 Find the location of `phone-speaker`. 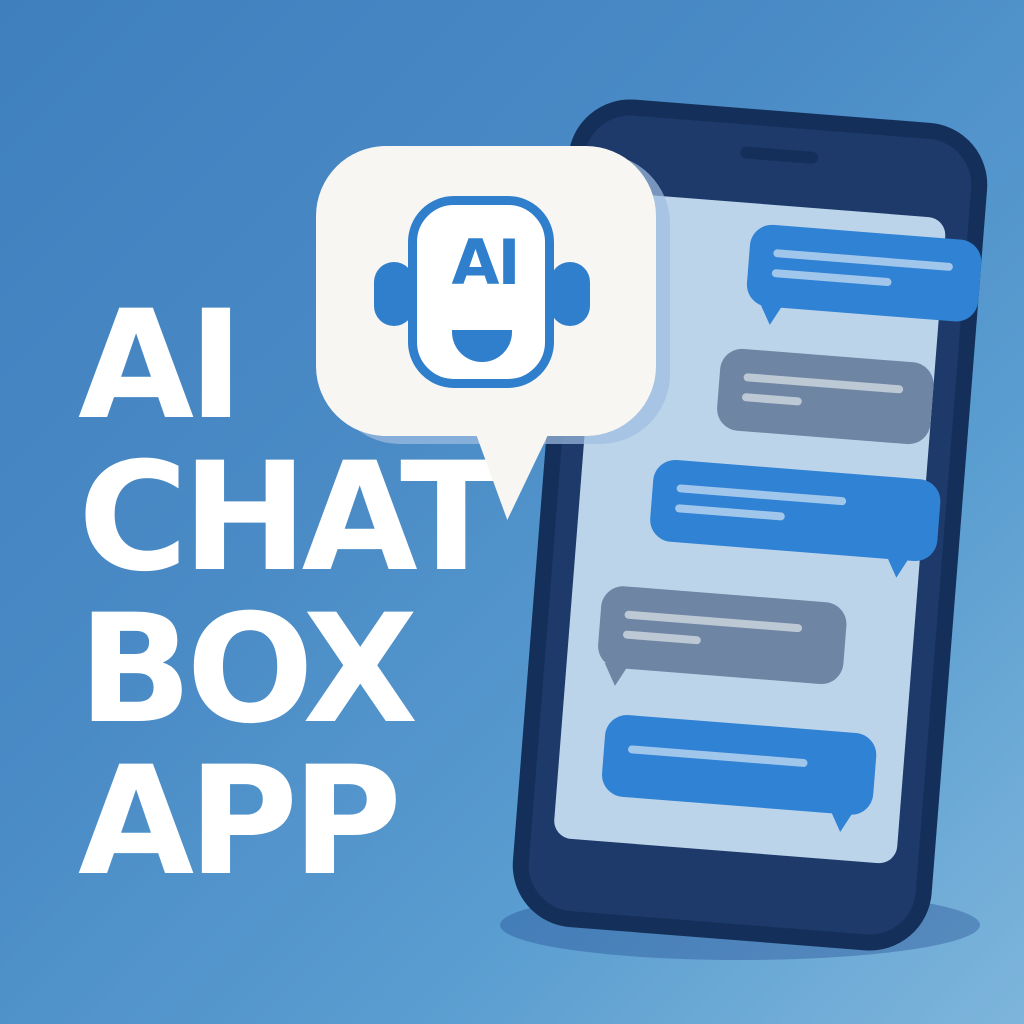

phone-speaker is located at coordinates (779, 155).